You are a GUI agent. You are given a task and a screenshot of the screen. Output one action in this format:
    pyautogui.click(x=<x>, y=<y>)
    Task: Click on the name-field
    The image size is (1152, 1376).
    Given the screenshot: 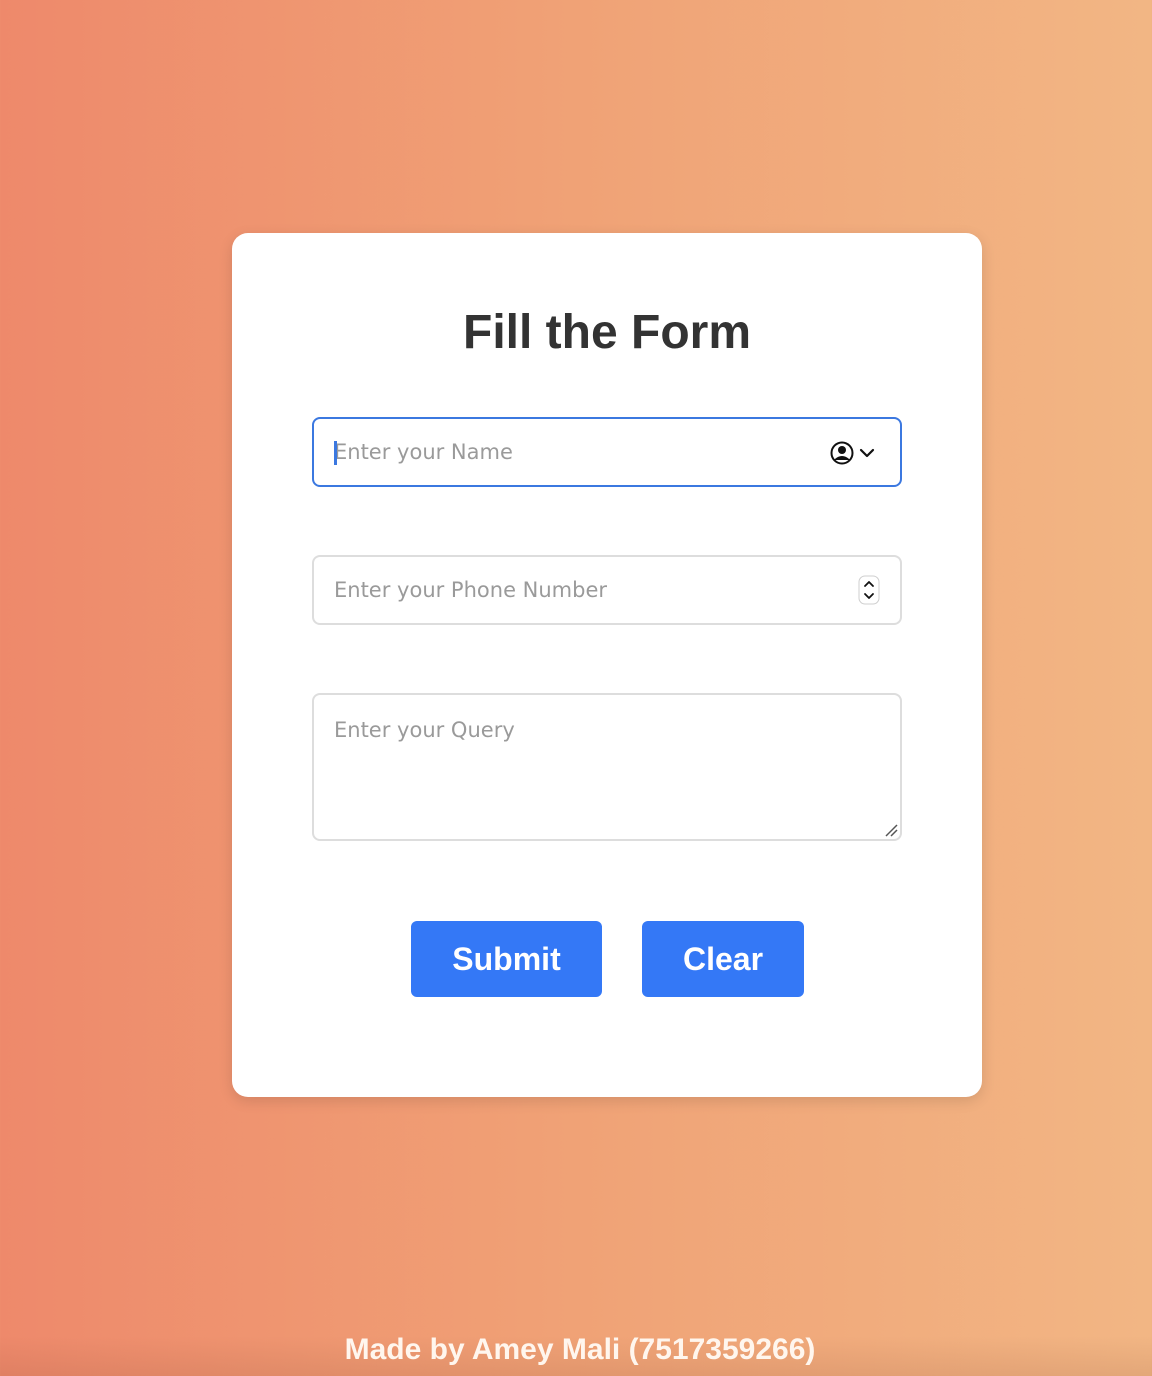 What is the action you would take?
    pyautogui.click(x=607, y=452)
    